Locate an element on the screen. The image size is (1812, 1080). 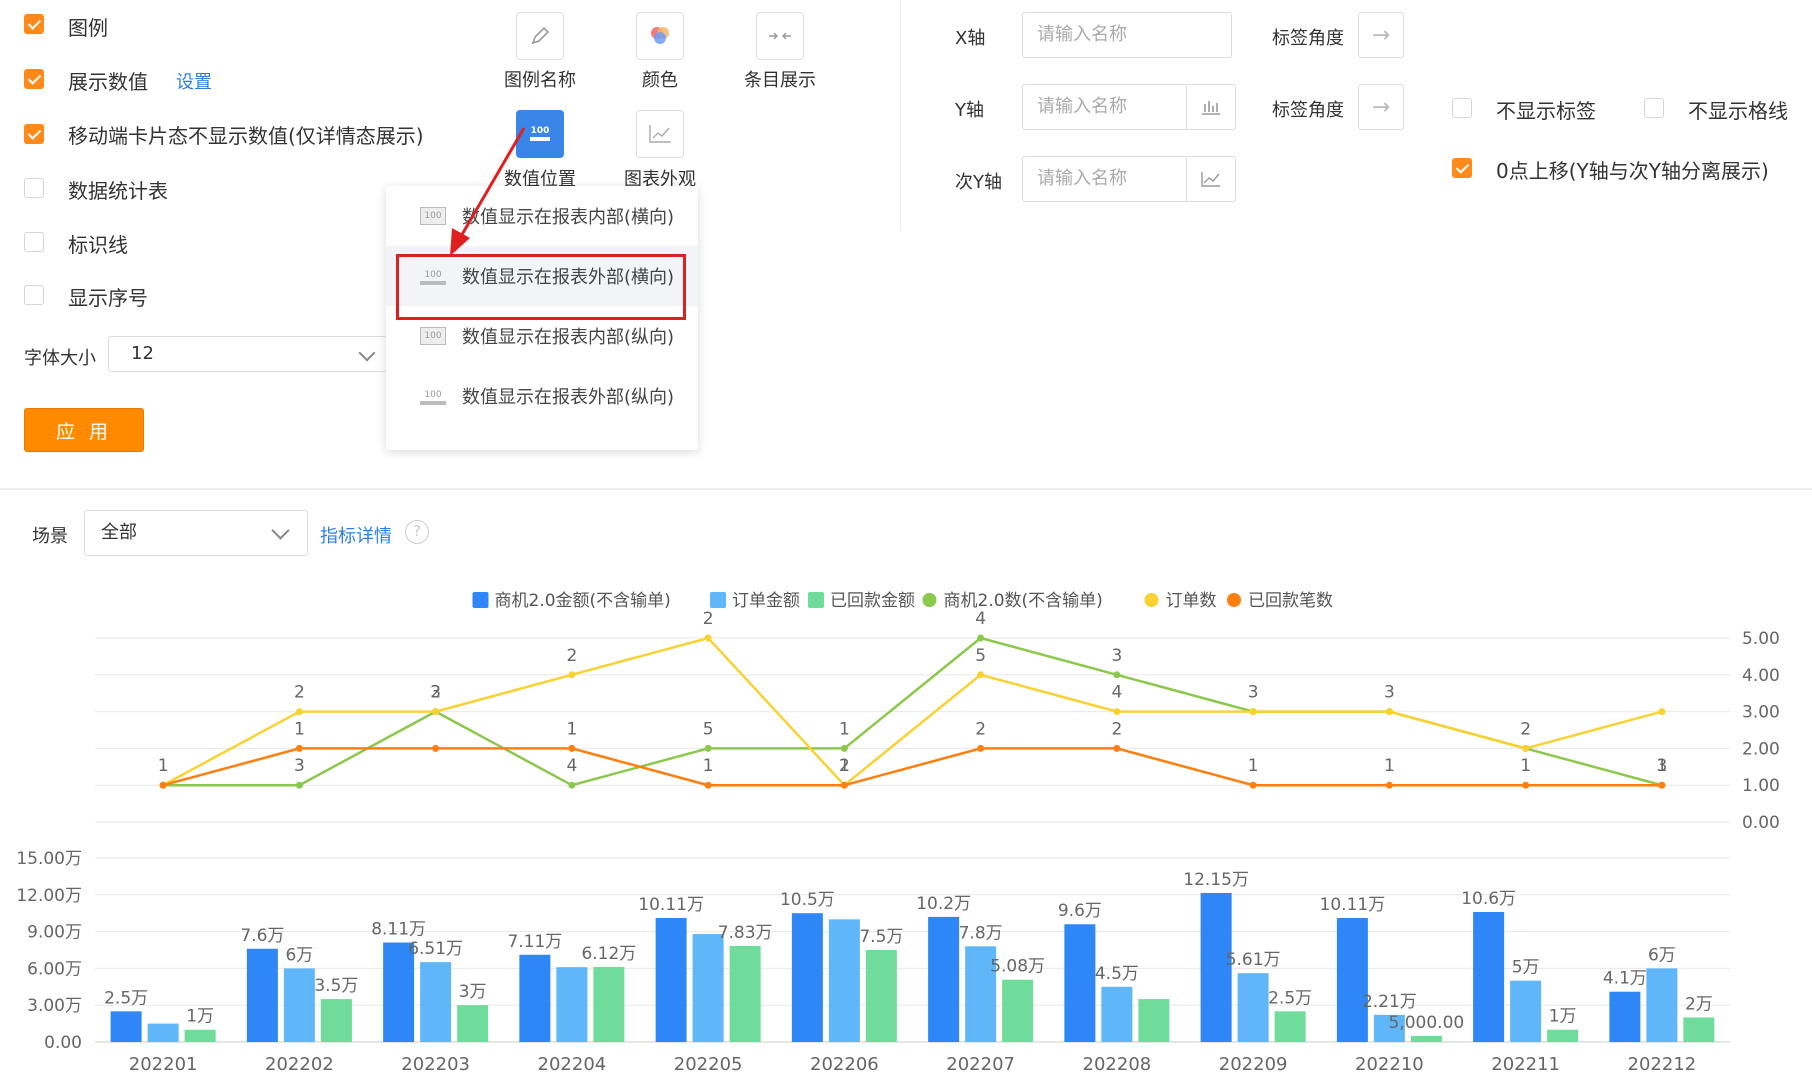
x-axis-tick: 202210 is located at coordinates (1389, 1064).